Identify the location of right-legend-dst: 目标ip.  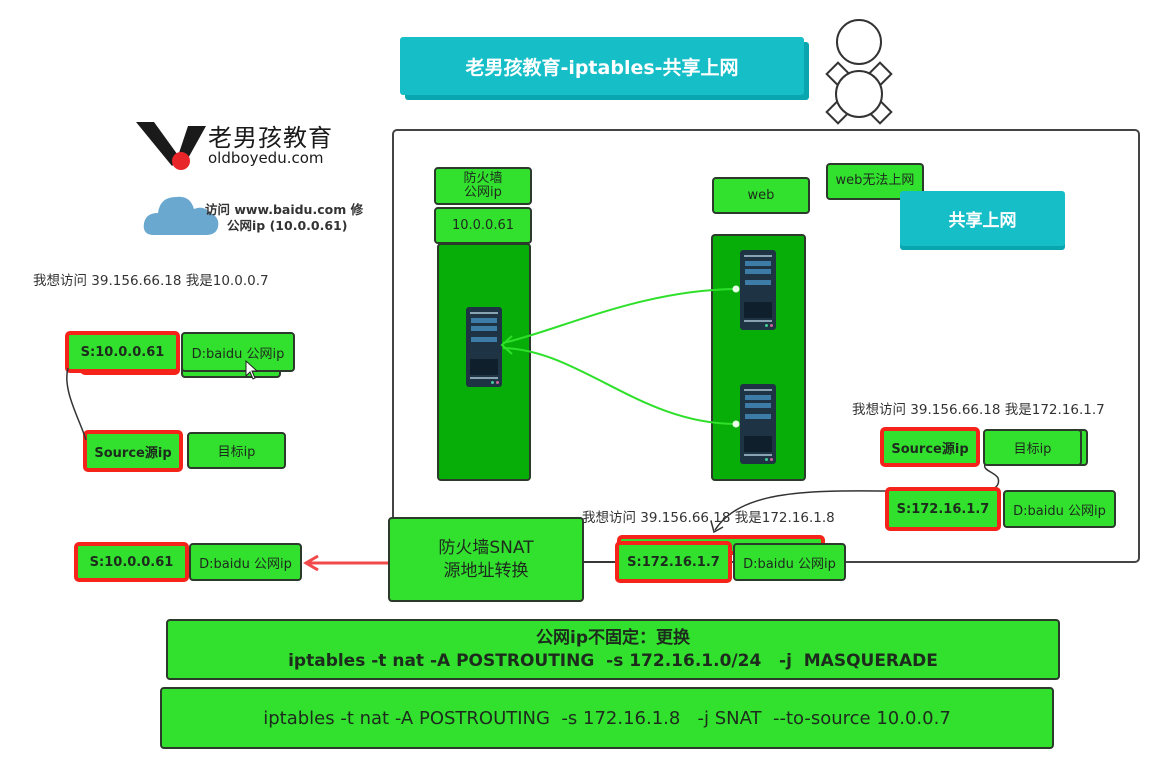
(1032, 447).